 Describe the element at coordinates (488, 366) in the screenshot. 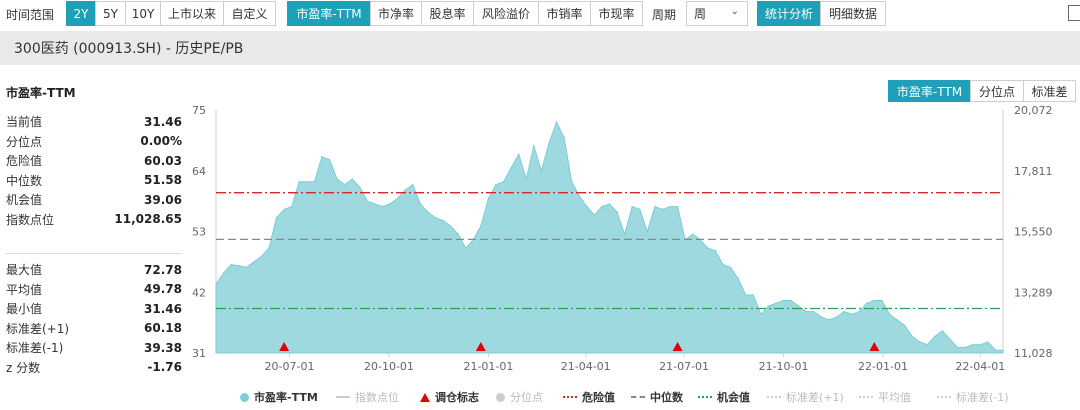

I see `x-tick-label: 21-01-01` at that location.